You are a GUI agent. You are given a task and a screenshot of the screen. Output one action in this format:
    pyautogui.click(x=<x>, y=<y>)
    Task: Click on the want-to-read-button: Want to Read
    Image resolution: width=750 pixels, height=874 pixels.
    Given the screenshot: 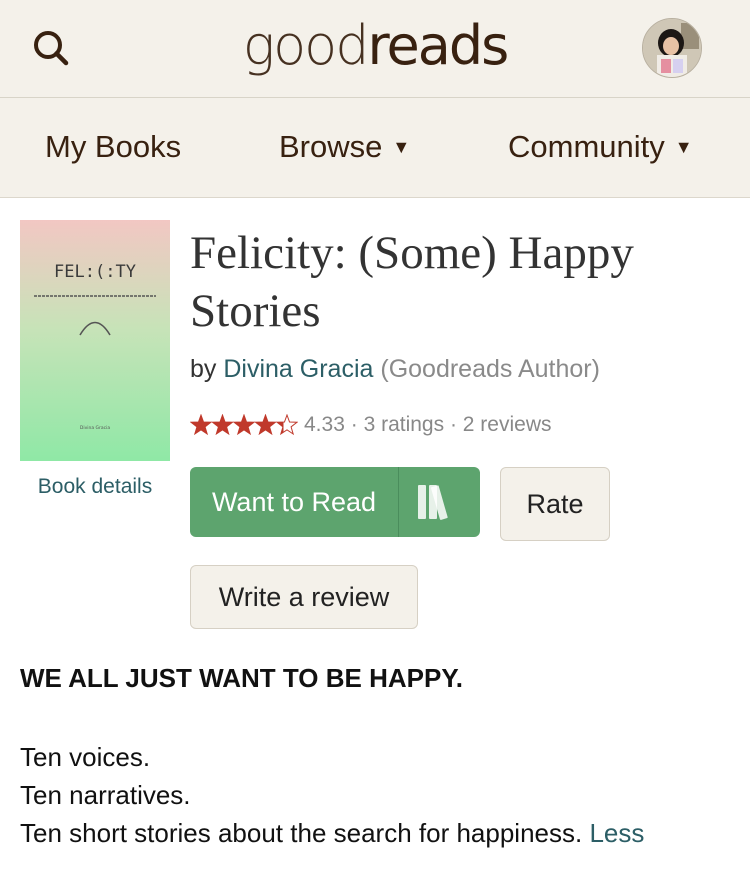 What is the action you would take?
    pyautogui.click(x=335, y=502)
    